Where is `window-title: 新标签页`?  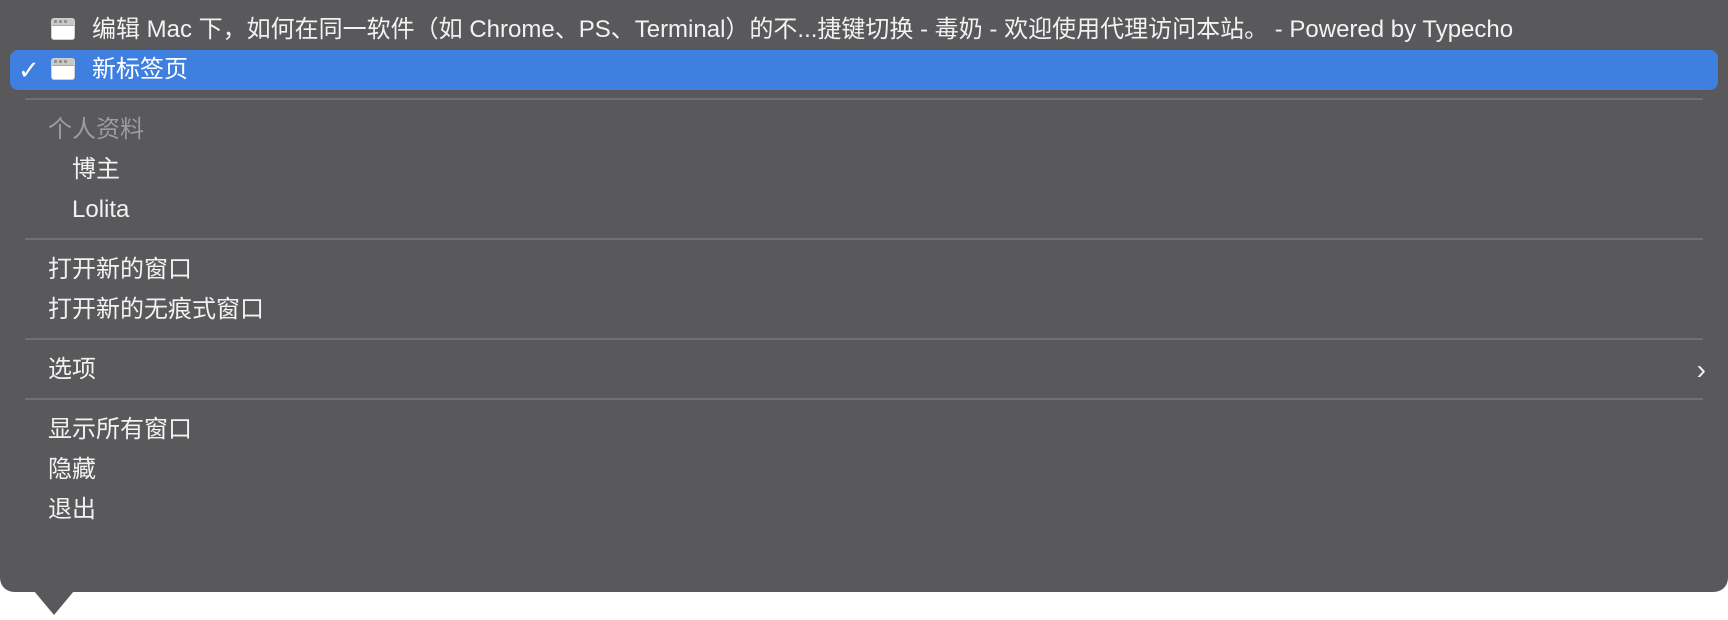
window-title: 新标签页 is located at coordinates (140, 69).